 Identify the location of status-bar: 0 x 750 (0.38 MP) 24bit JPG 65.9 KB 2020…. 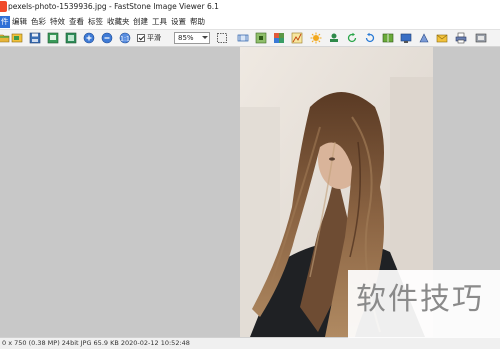
(250, 343).